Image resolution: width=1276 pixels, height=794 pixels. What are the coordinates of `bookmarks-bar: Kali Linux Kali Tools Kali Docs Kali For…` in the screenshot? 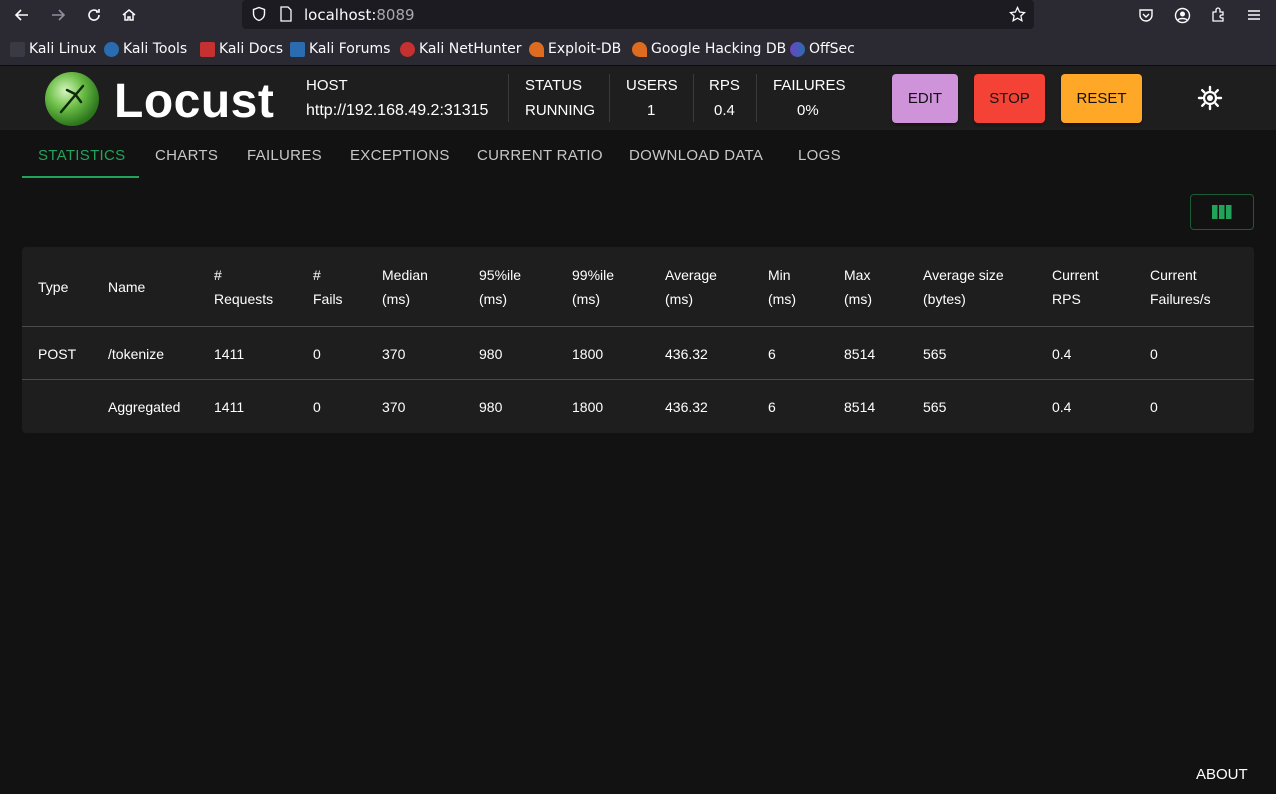 It's located at (638, 48).